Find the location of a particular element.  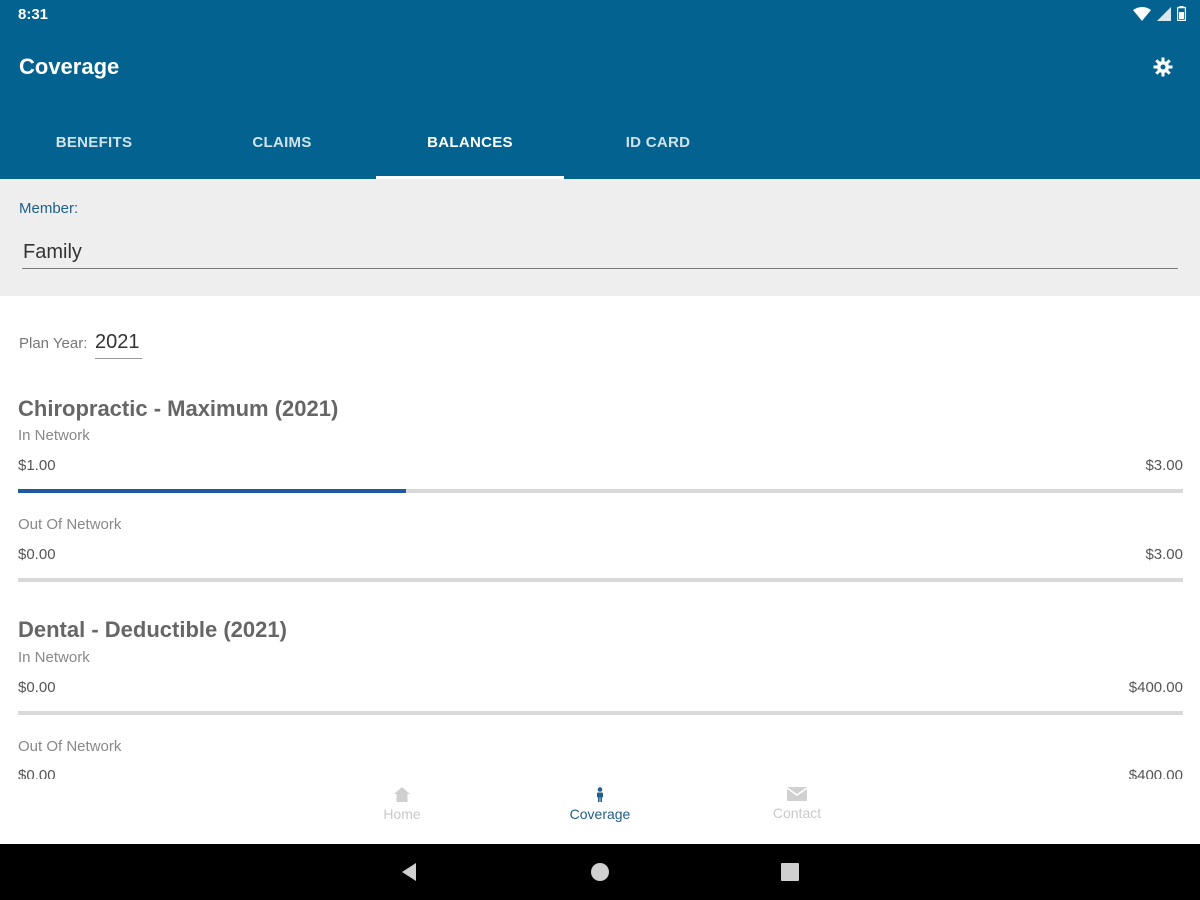

back-button is located at coordinates (409, 872).